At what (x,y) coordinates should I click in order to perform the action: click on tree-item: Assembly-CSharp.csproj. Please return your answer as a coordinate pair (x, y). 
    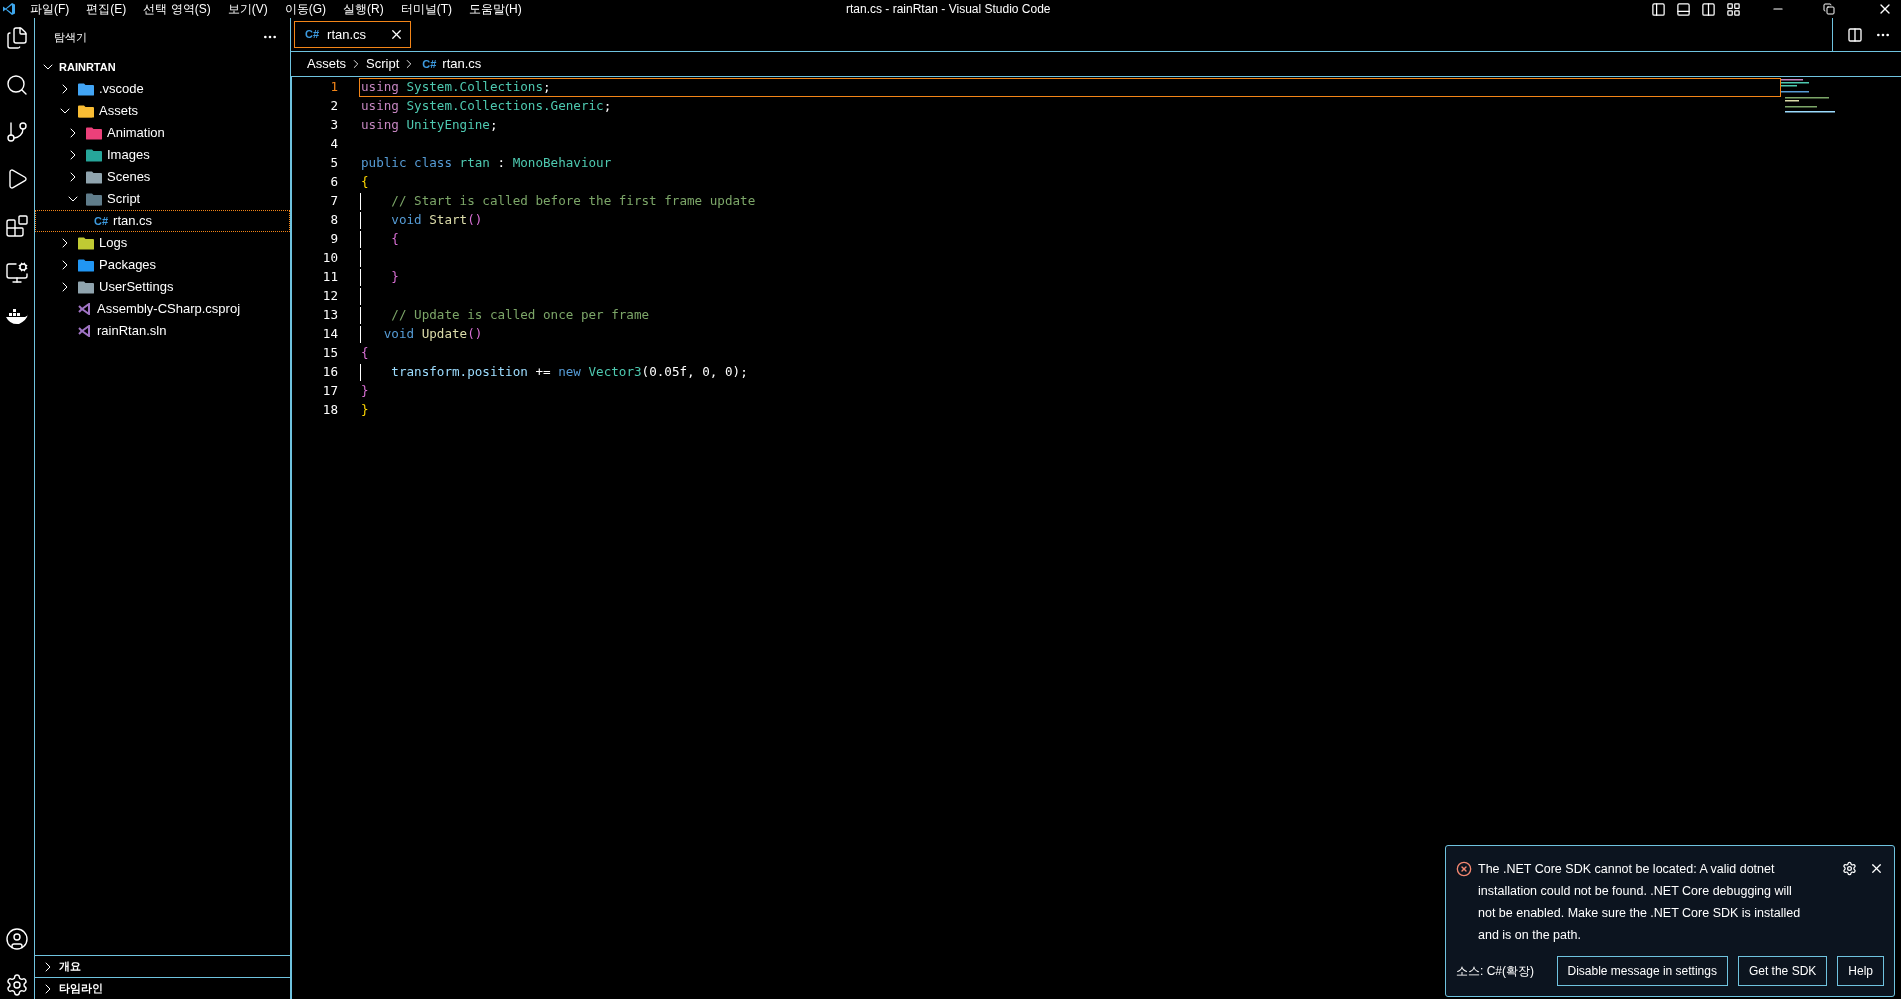
    Looking at the image, I should click on (162, 309).